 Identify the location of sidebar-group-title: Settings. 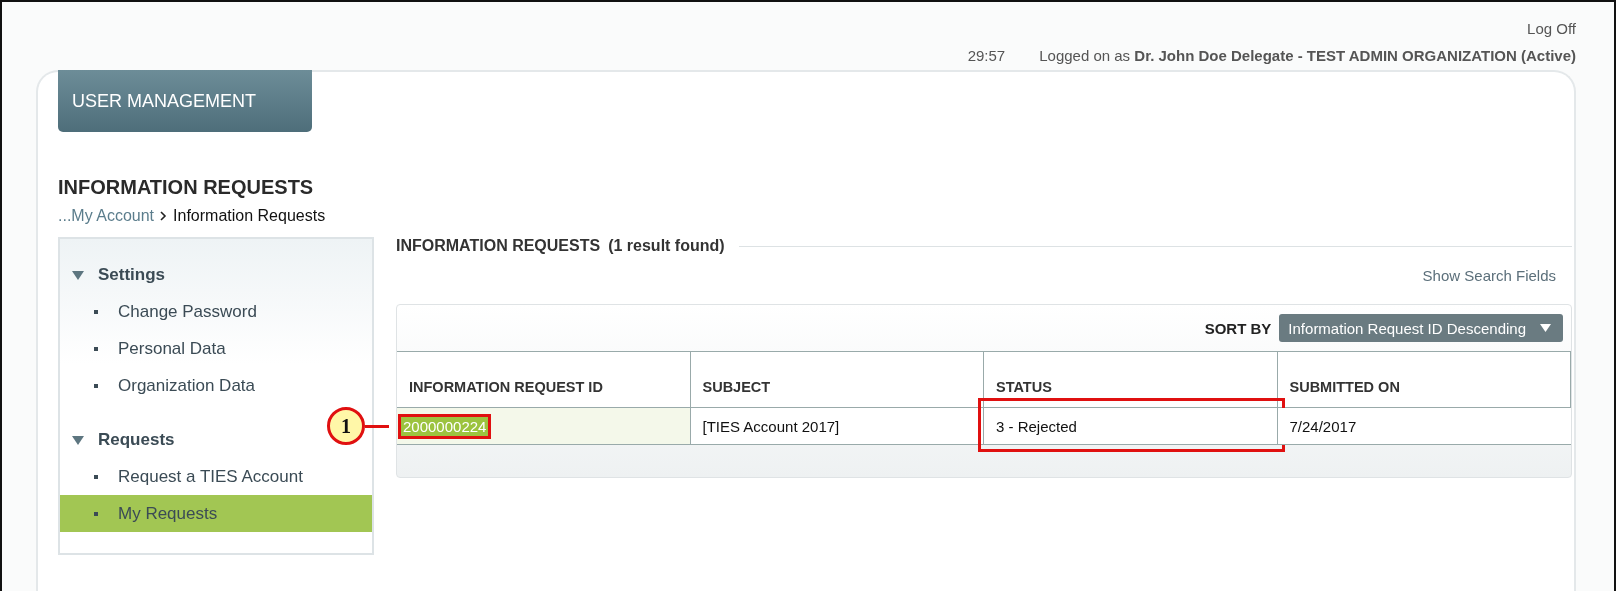
(132, 275).